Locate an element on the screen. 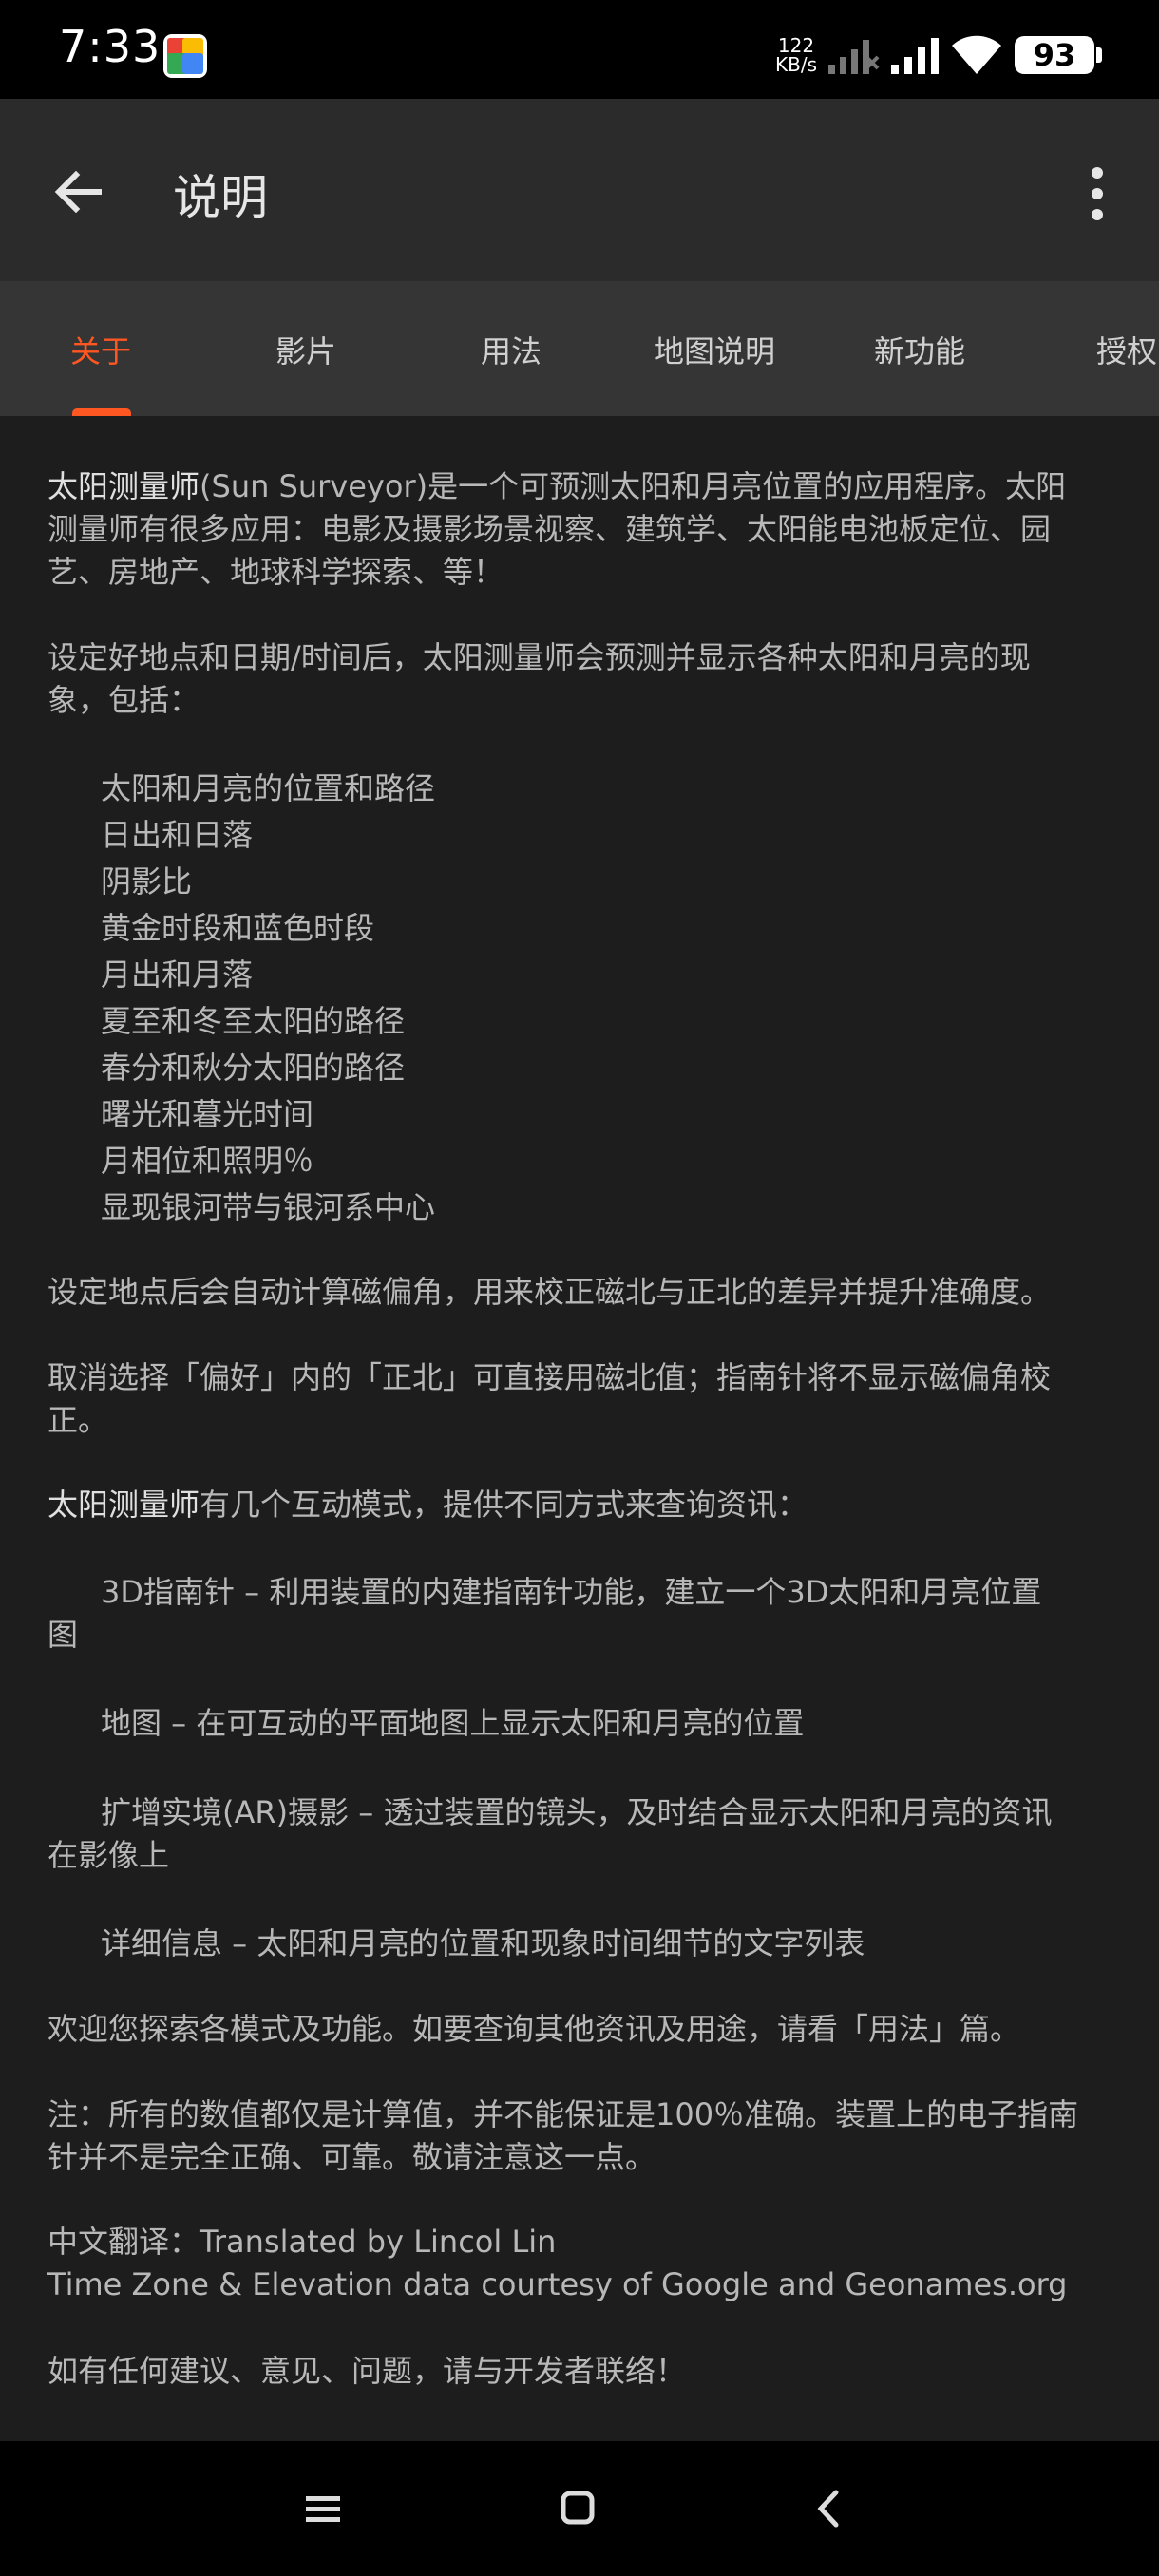 Image resolution: width=1159 pixels, height=2576 pixels. mode-3d-line-2: 图 is located at coordinates (63, 1635).